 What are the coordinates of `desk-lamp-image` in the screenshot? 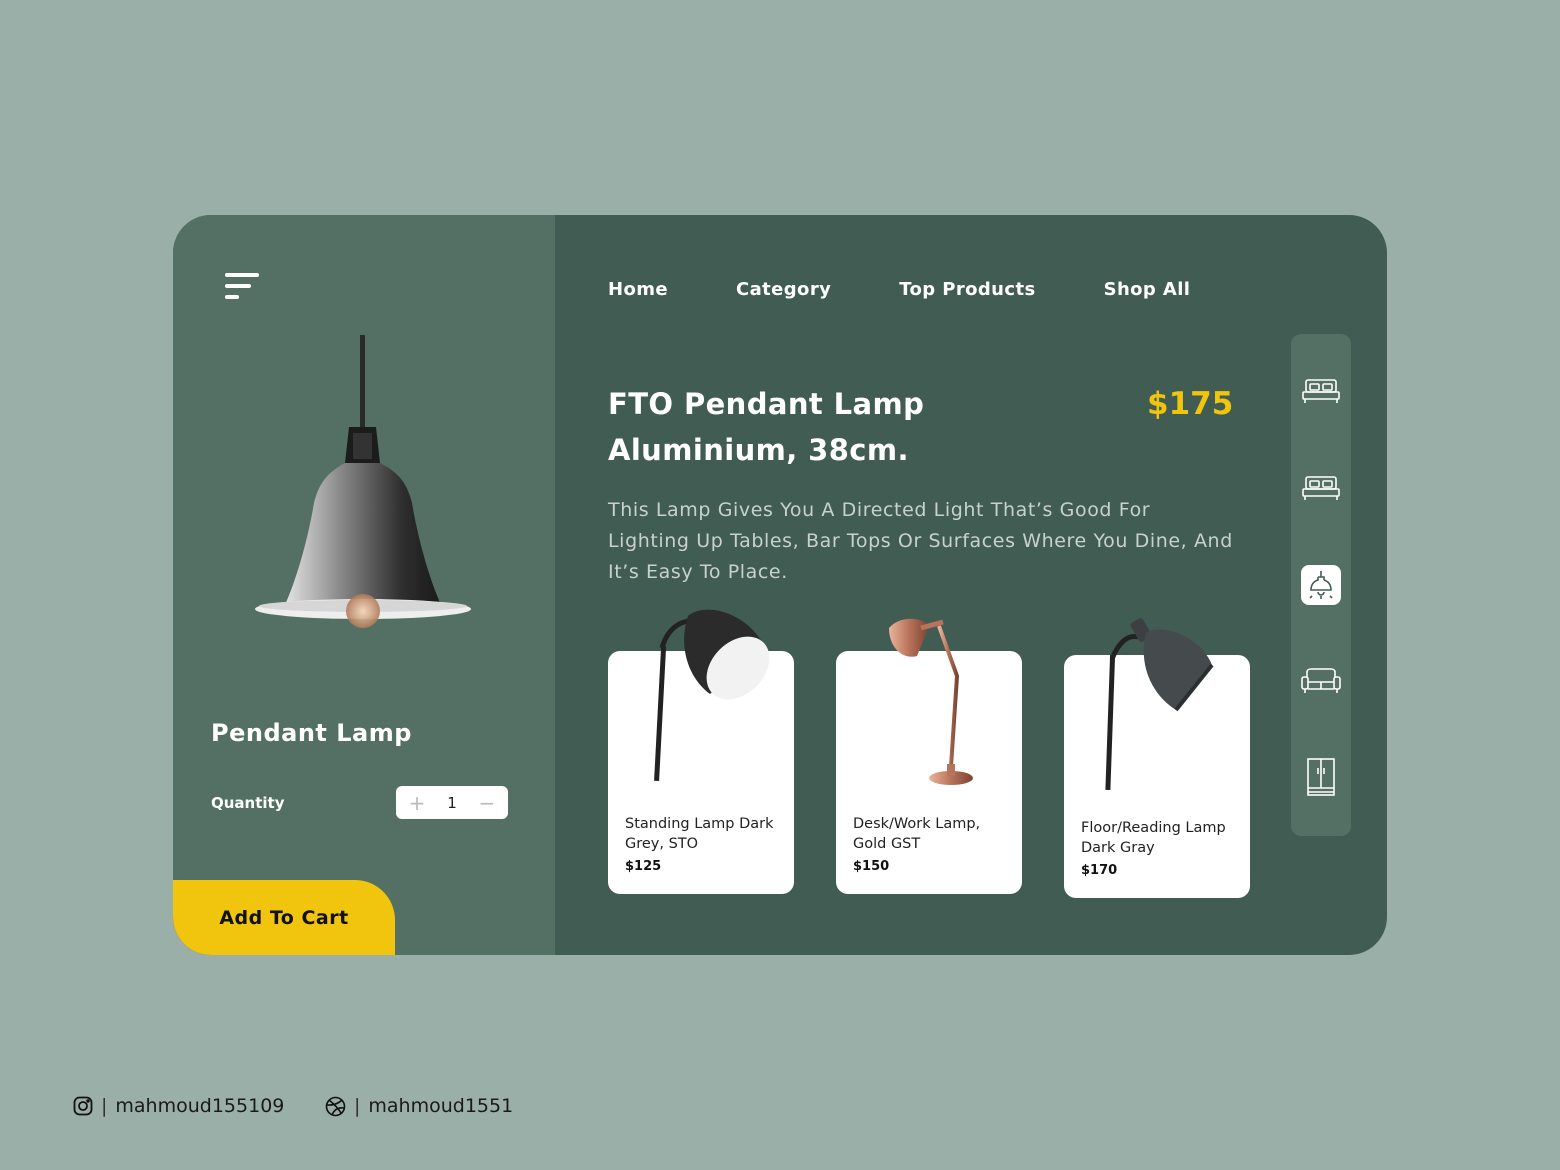 It's located at (931, 701).